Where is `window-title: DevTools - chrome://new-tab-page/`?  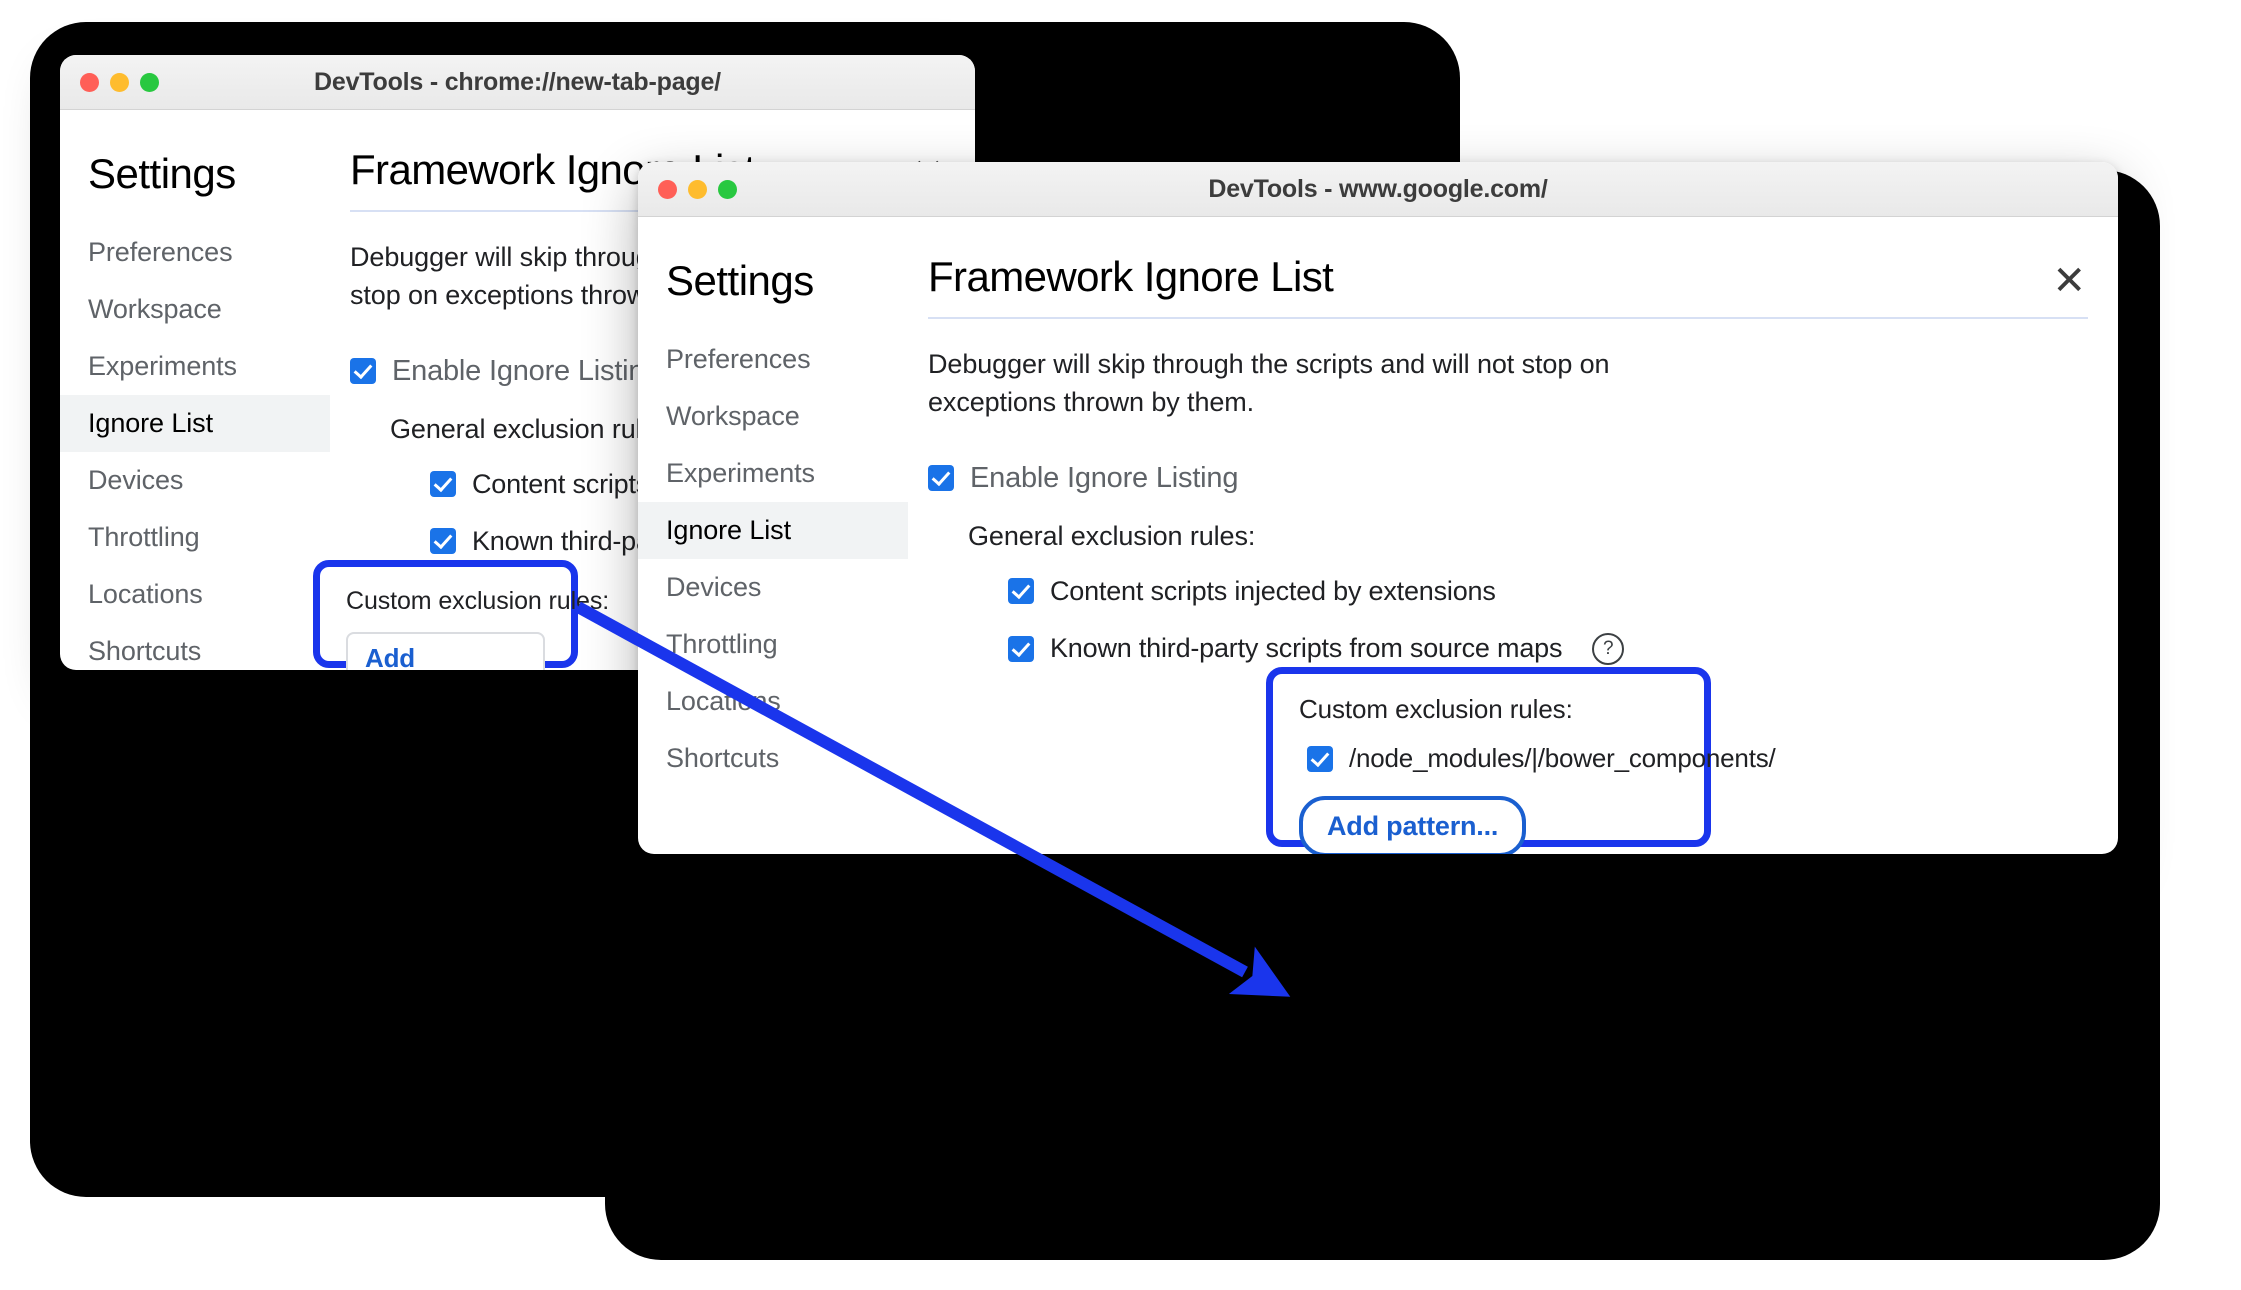 window-title: DevTools - chrome://new-tab-page/ is located at coordinates (517, 81).